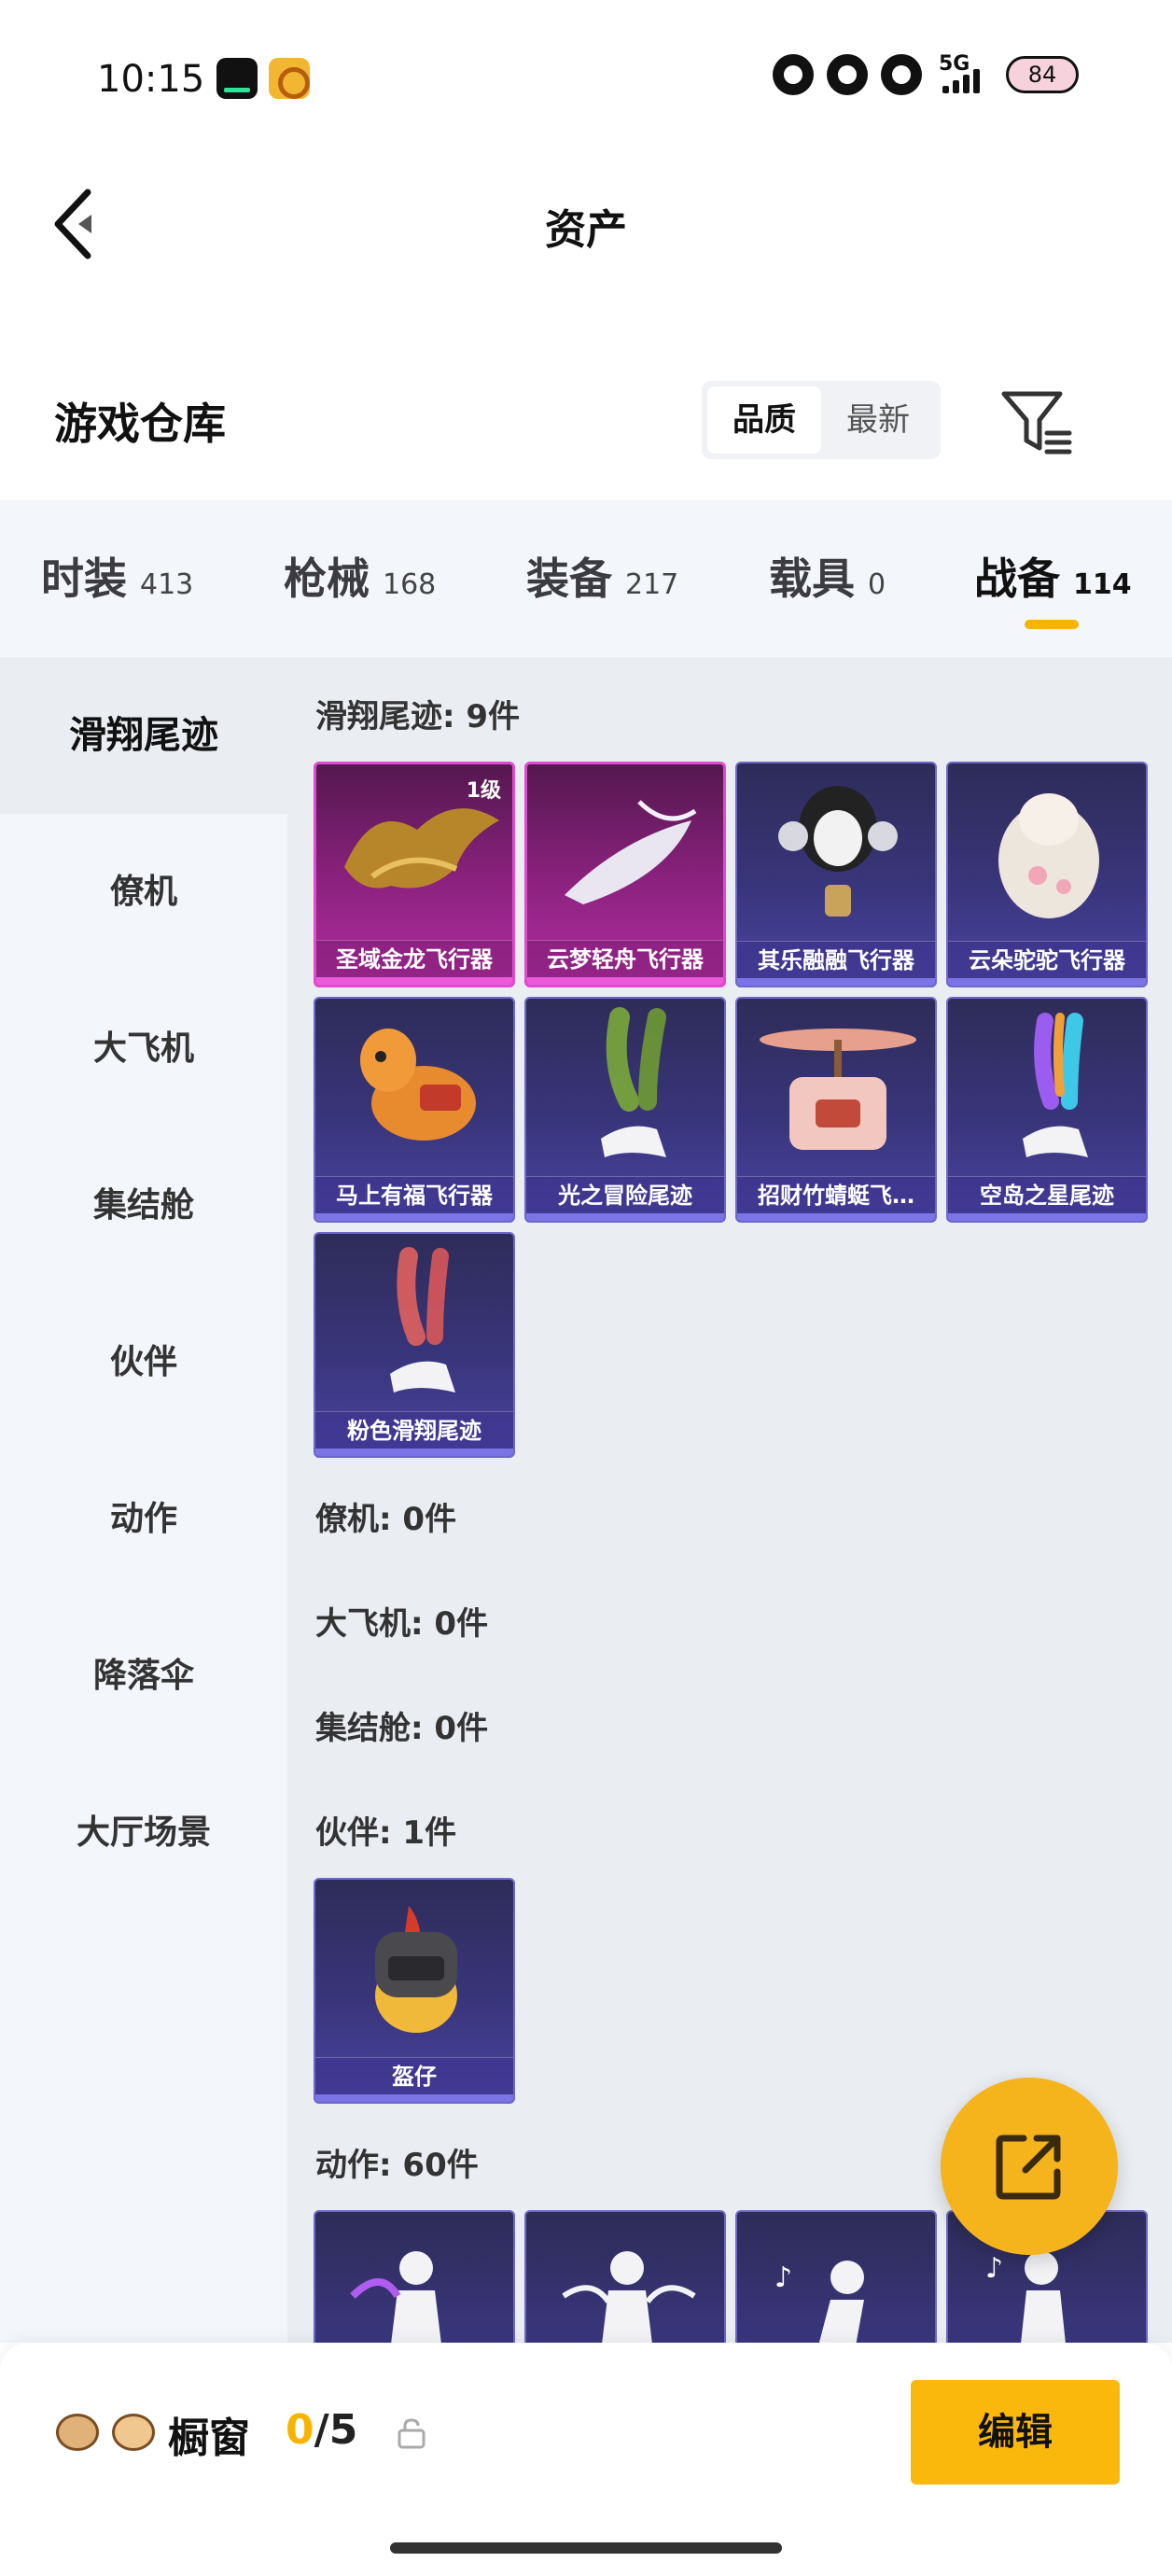 Image resolution: width=1172 pixels, height=2576 pixels. Describe the element at coordinates (414, 1087) in the screenshot. I see `horse-flyer-image` at that location.